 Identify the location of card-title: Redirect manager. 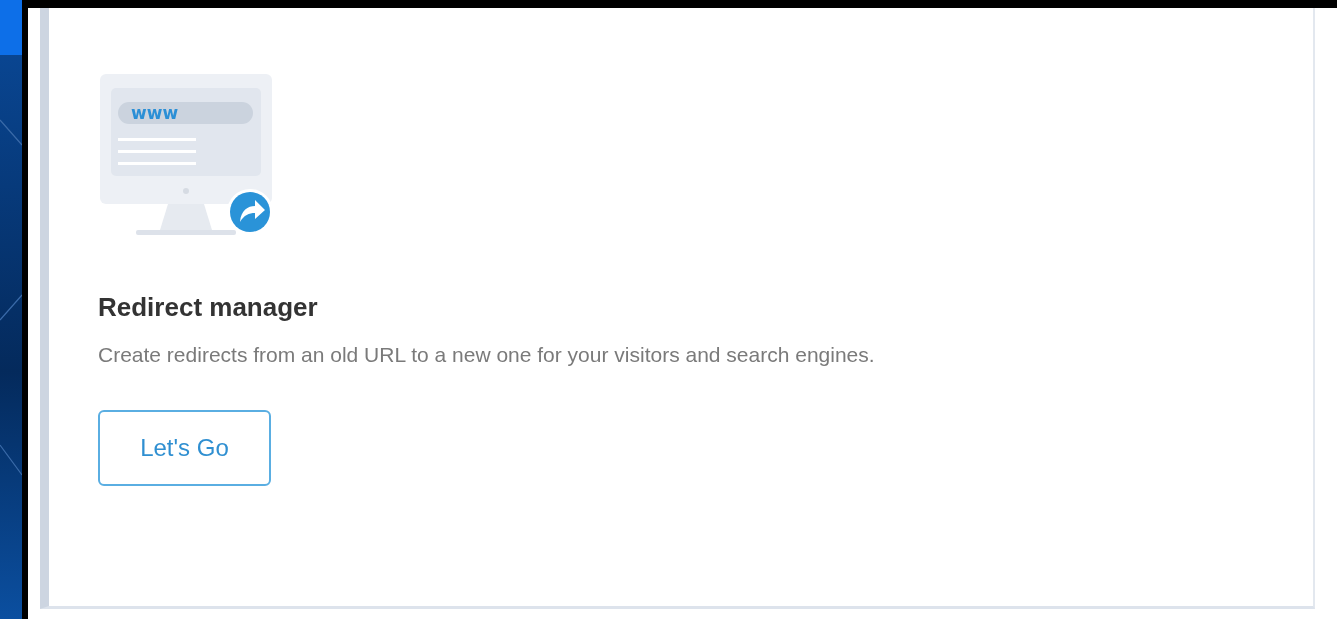
(208, 307).